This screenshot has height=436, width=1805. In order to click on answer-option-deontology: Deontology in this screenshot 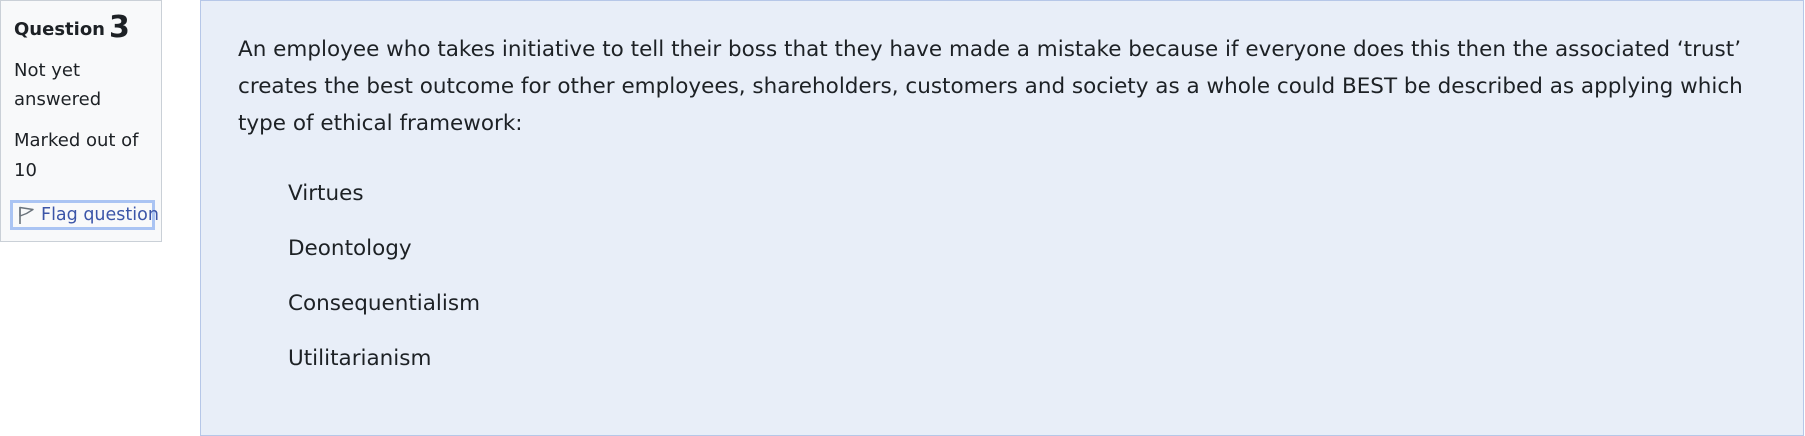, I will do `click(1027, 261)`.